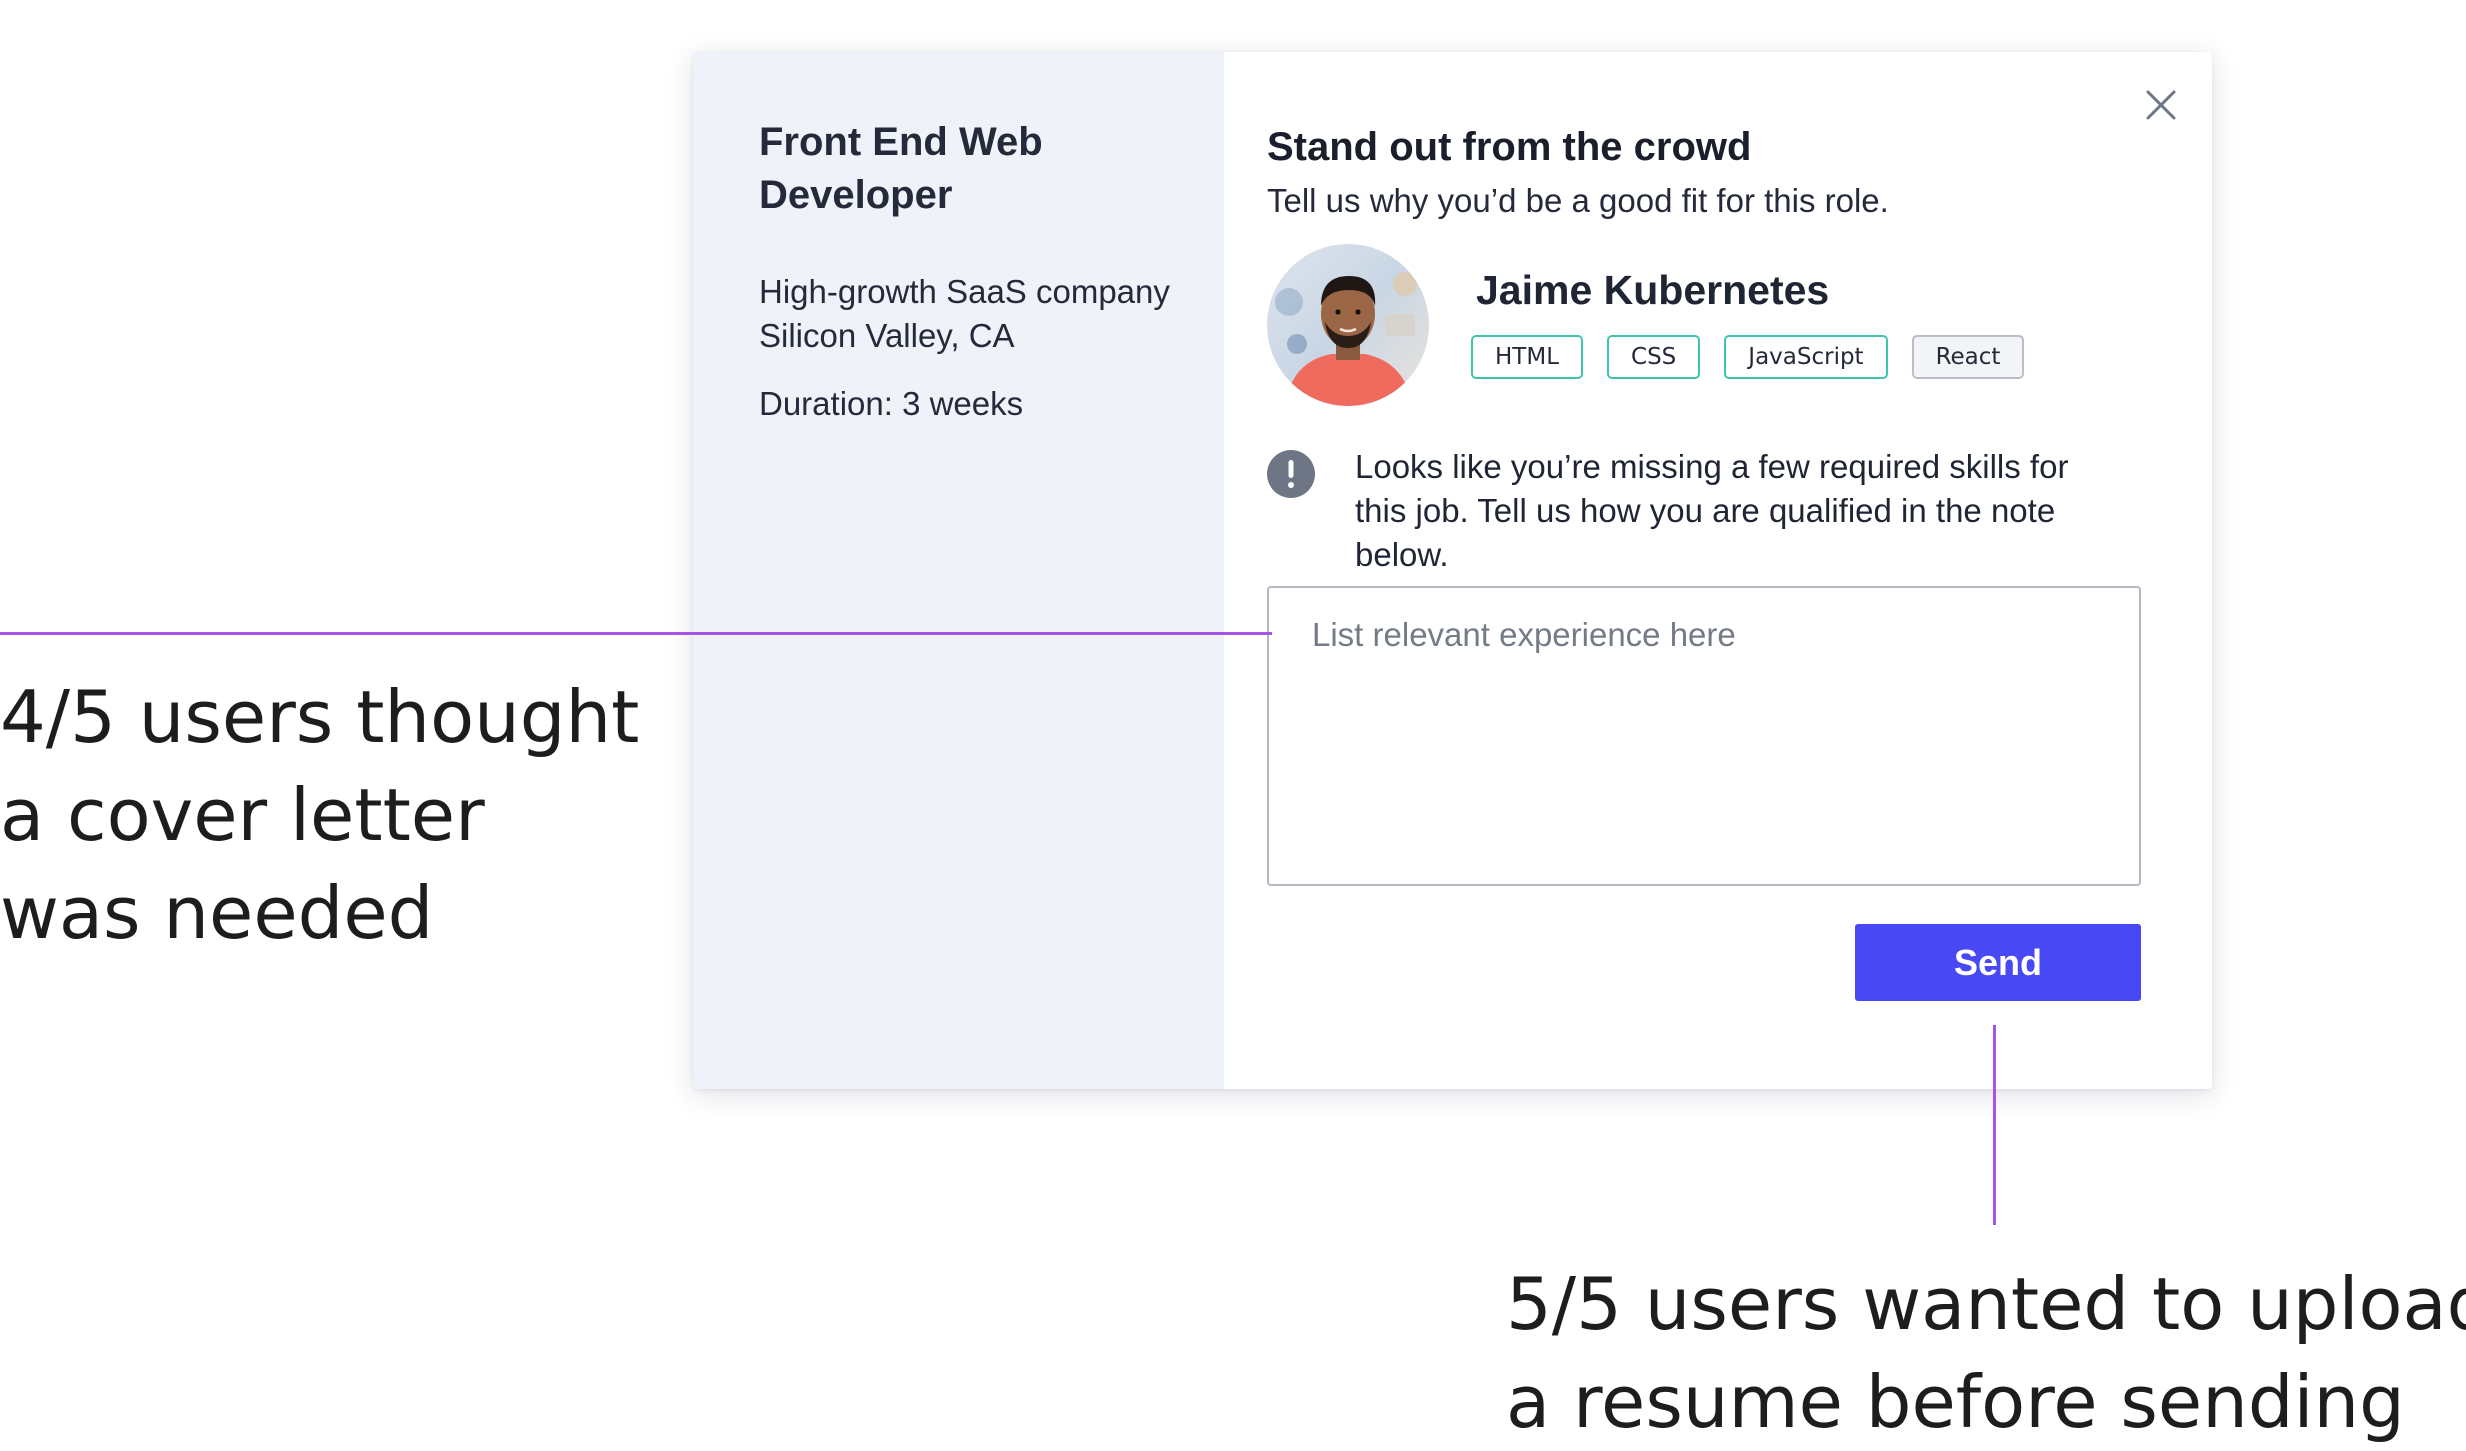  Describe the element at coordinates (1291, 474) in the screenshot. I see `exclamation-icon` at that location.